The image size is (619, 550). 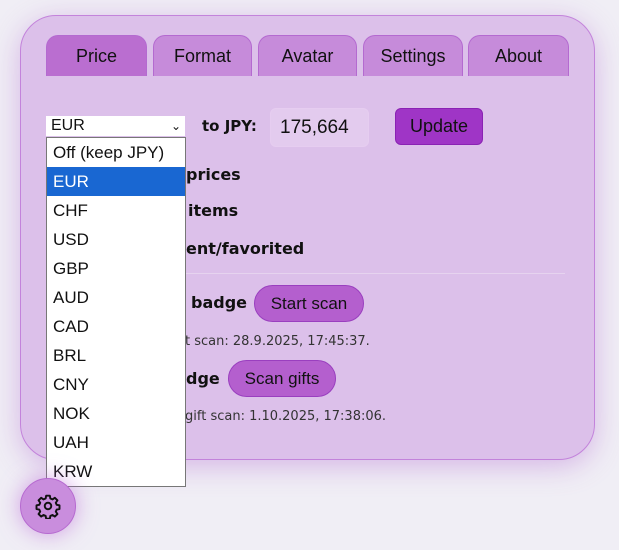 I want to click on rate-label: to JPY:, so click(x=229, y=126).